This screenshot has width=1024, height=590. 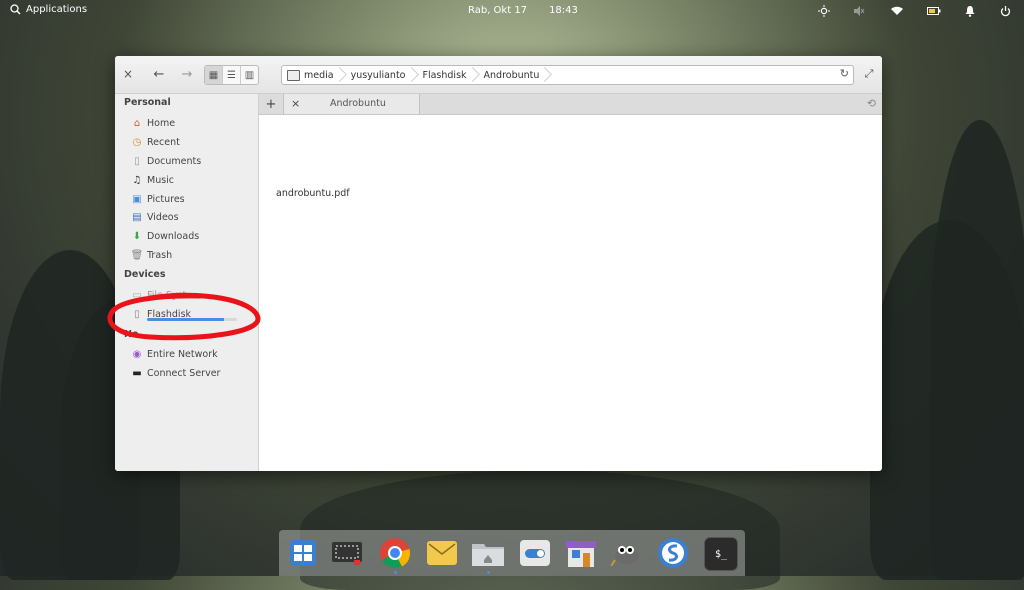 What do you see at coordinates (570, 104) in the screenshot?
I see `tab-bar: + × Androbuntu ⟲` at bounding box center [570, 104].